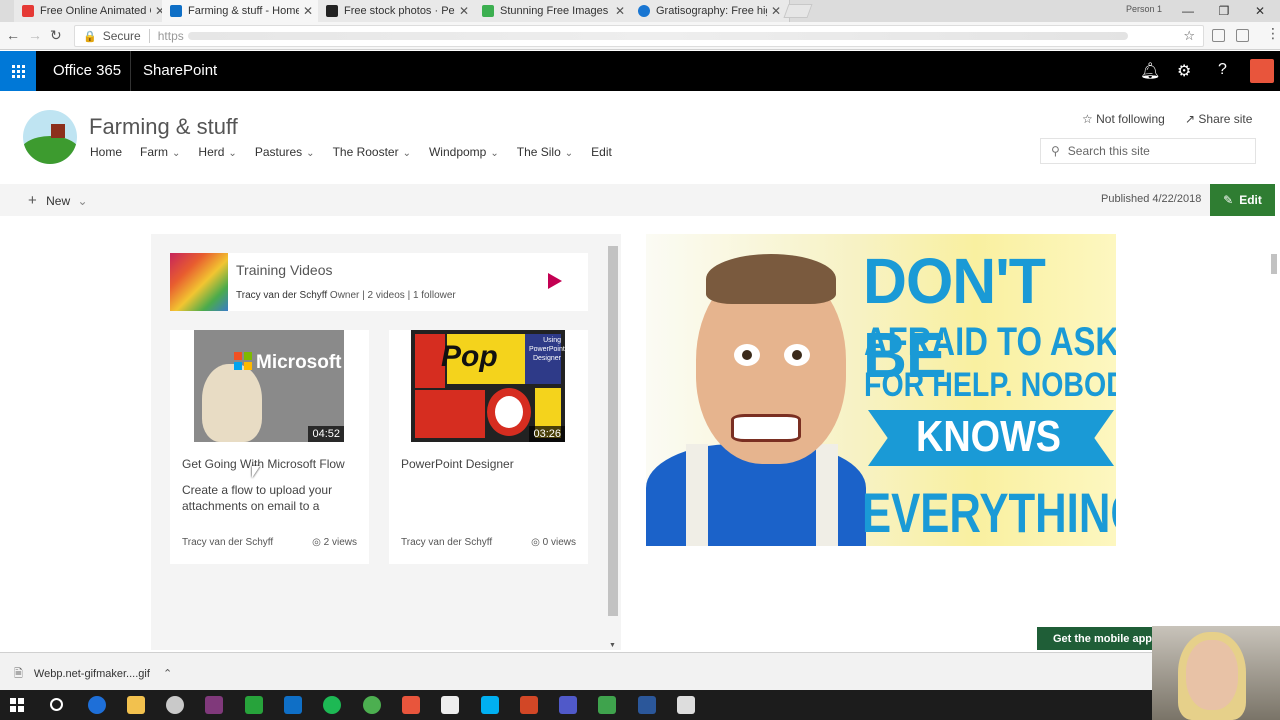 Image resolution: width=1280 pixels, height=720 pixels. What do you see at coordinates (106, 152) in the screenshot?
I see `nav-item-home: Home` at bounding box center [106, 152].